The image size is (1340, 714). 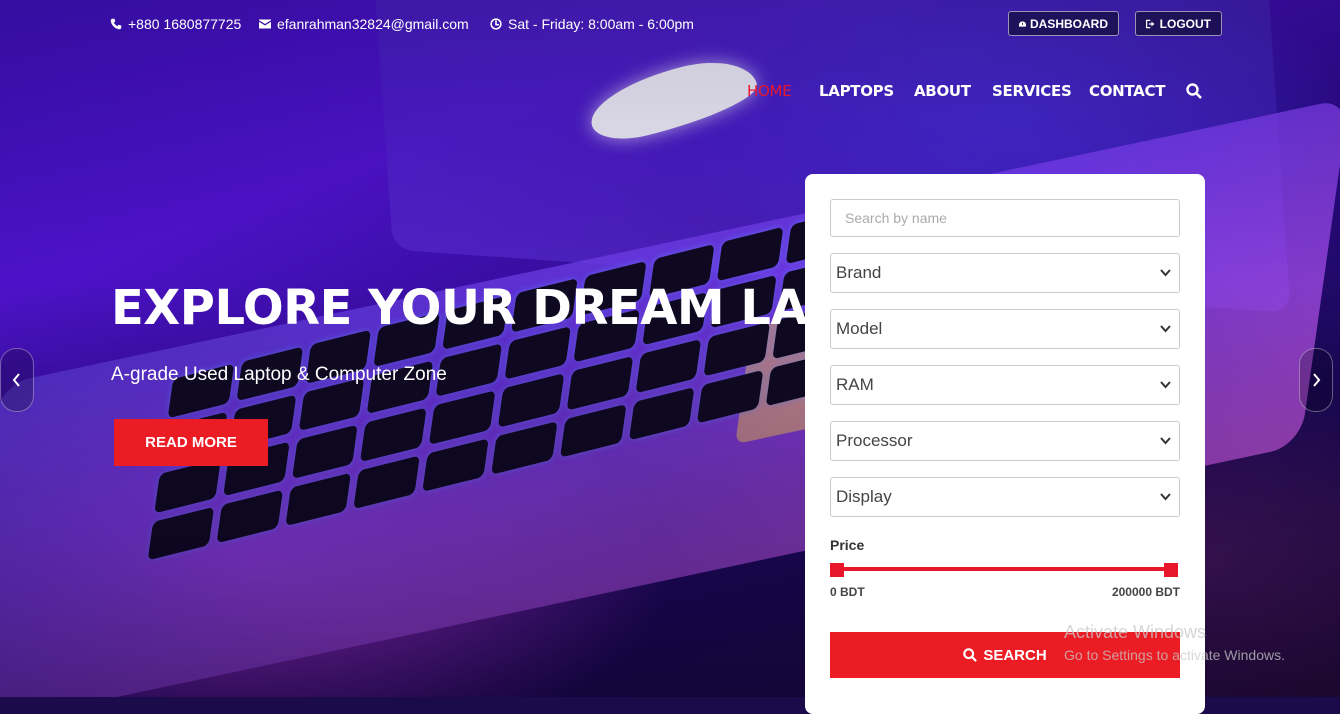 What do you see at coordinates (1005, 385) in the screenshot?
I see `ram-select: RAM` at bounding box center [1005, 385].